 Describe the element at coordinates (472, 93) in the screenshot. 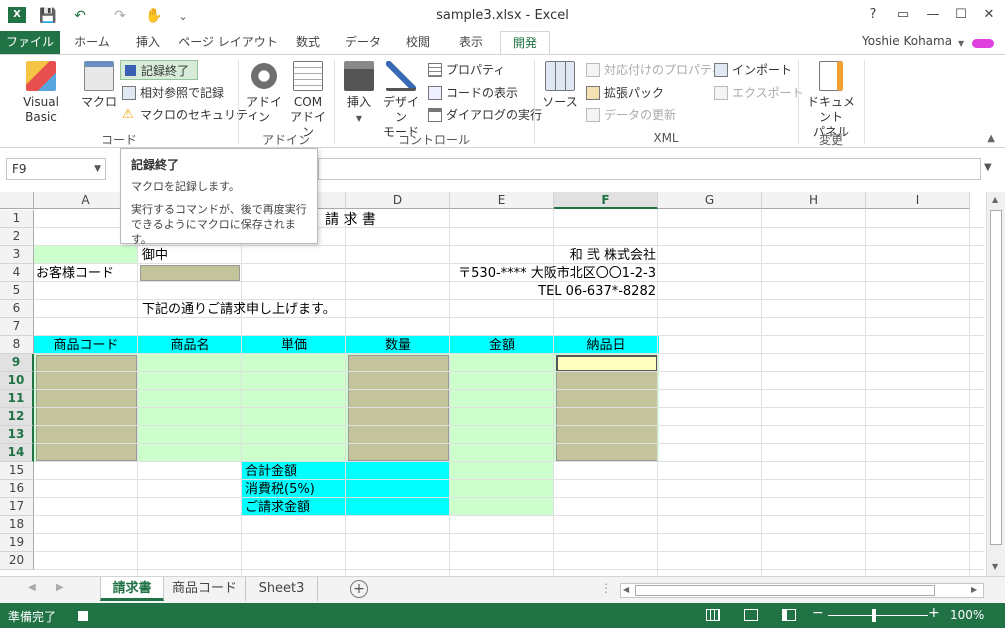

I see `view-code-button: コードの表示` at that location.